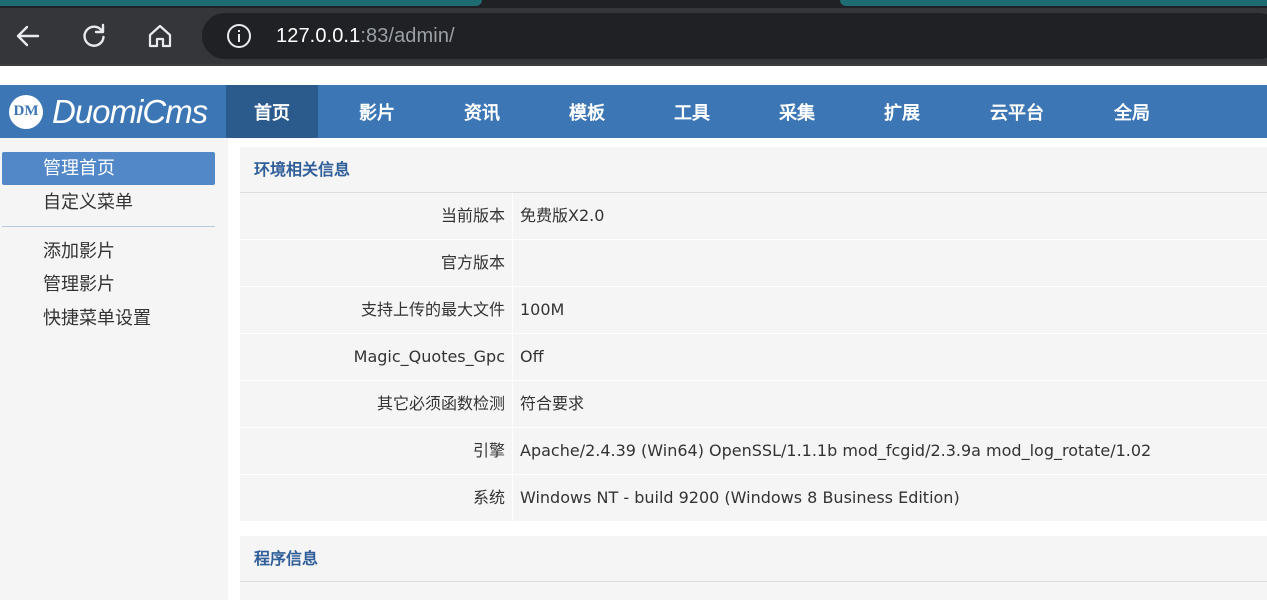 Image resolution: width=1267 pixels, height=600 pixels. What do you see at coordinates (114, 369) in the screenshot?
I see `sidebar: 管理首页 自定义菜单 添加影片 管理影片 快捷菜单设置` at bounding box center [114, 369].